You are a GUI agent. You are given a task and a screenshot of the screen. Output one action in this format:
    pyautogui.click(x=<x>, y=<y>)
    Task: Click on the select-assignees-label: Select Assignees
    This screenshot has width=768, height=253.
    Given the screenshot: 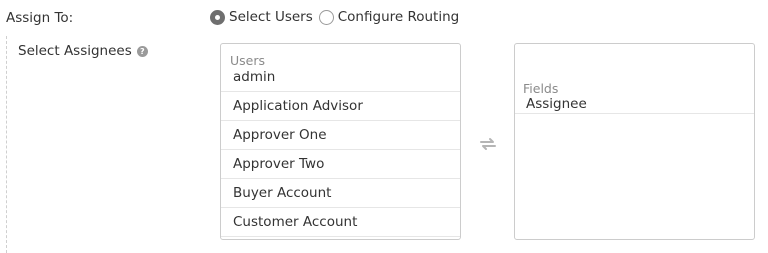 What is the action you would take?
    pyautogui.click(x=75, y=51)
    